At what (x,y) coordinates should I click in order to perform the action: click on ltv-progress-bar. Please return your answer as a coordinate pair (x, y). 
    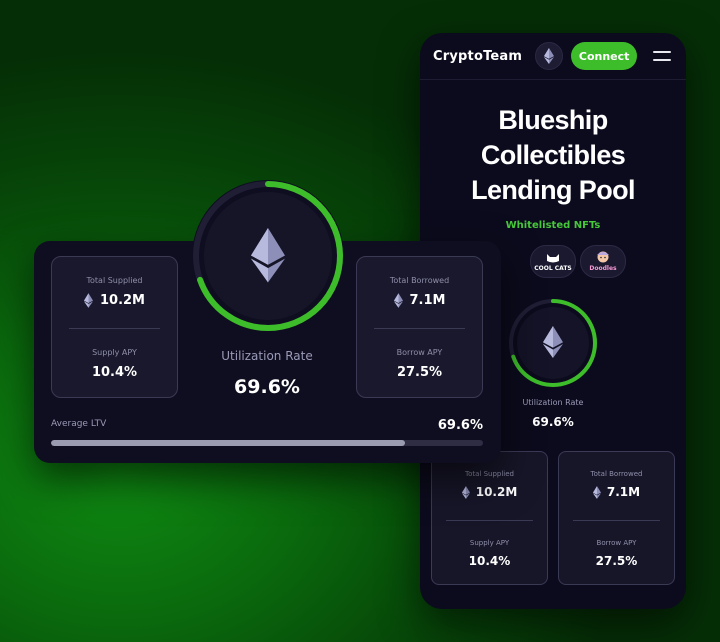
    Looking at the image, I should click on (267, 443).